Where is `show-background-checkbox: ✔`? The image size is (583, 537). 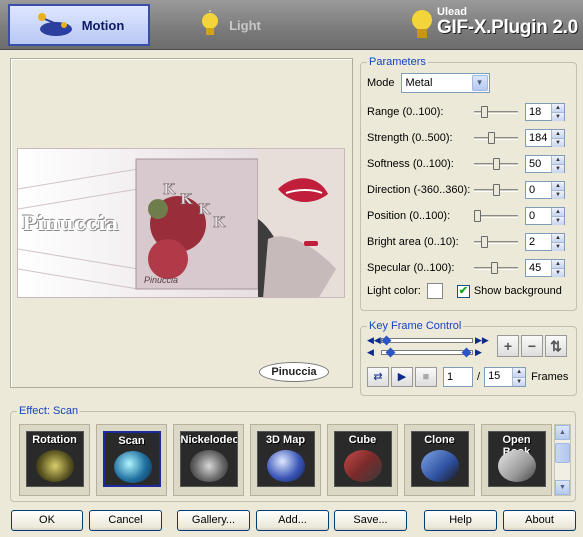 show-background-checkbox: ✔ is located at coordinates (463, 291).